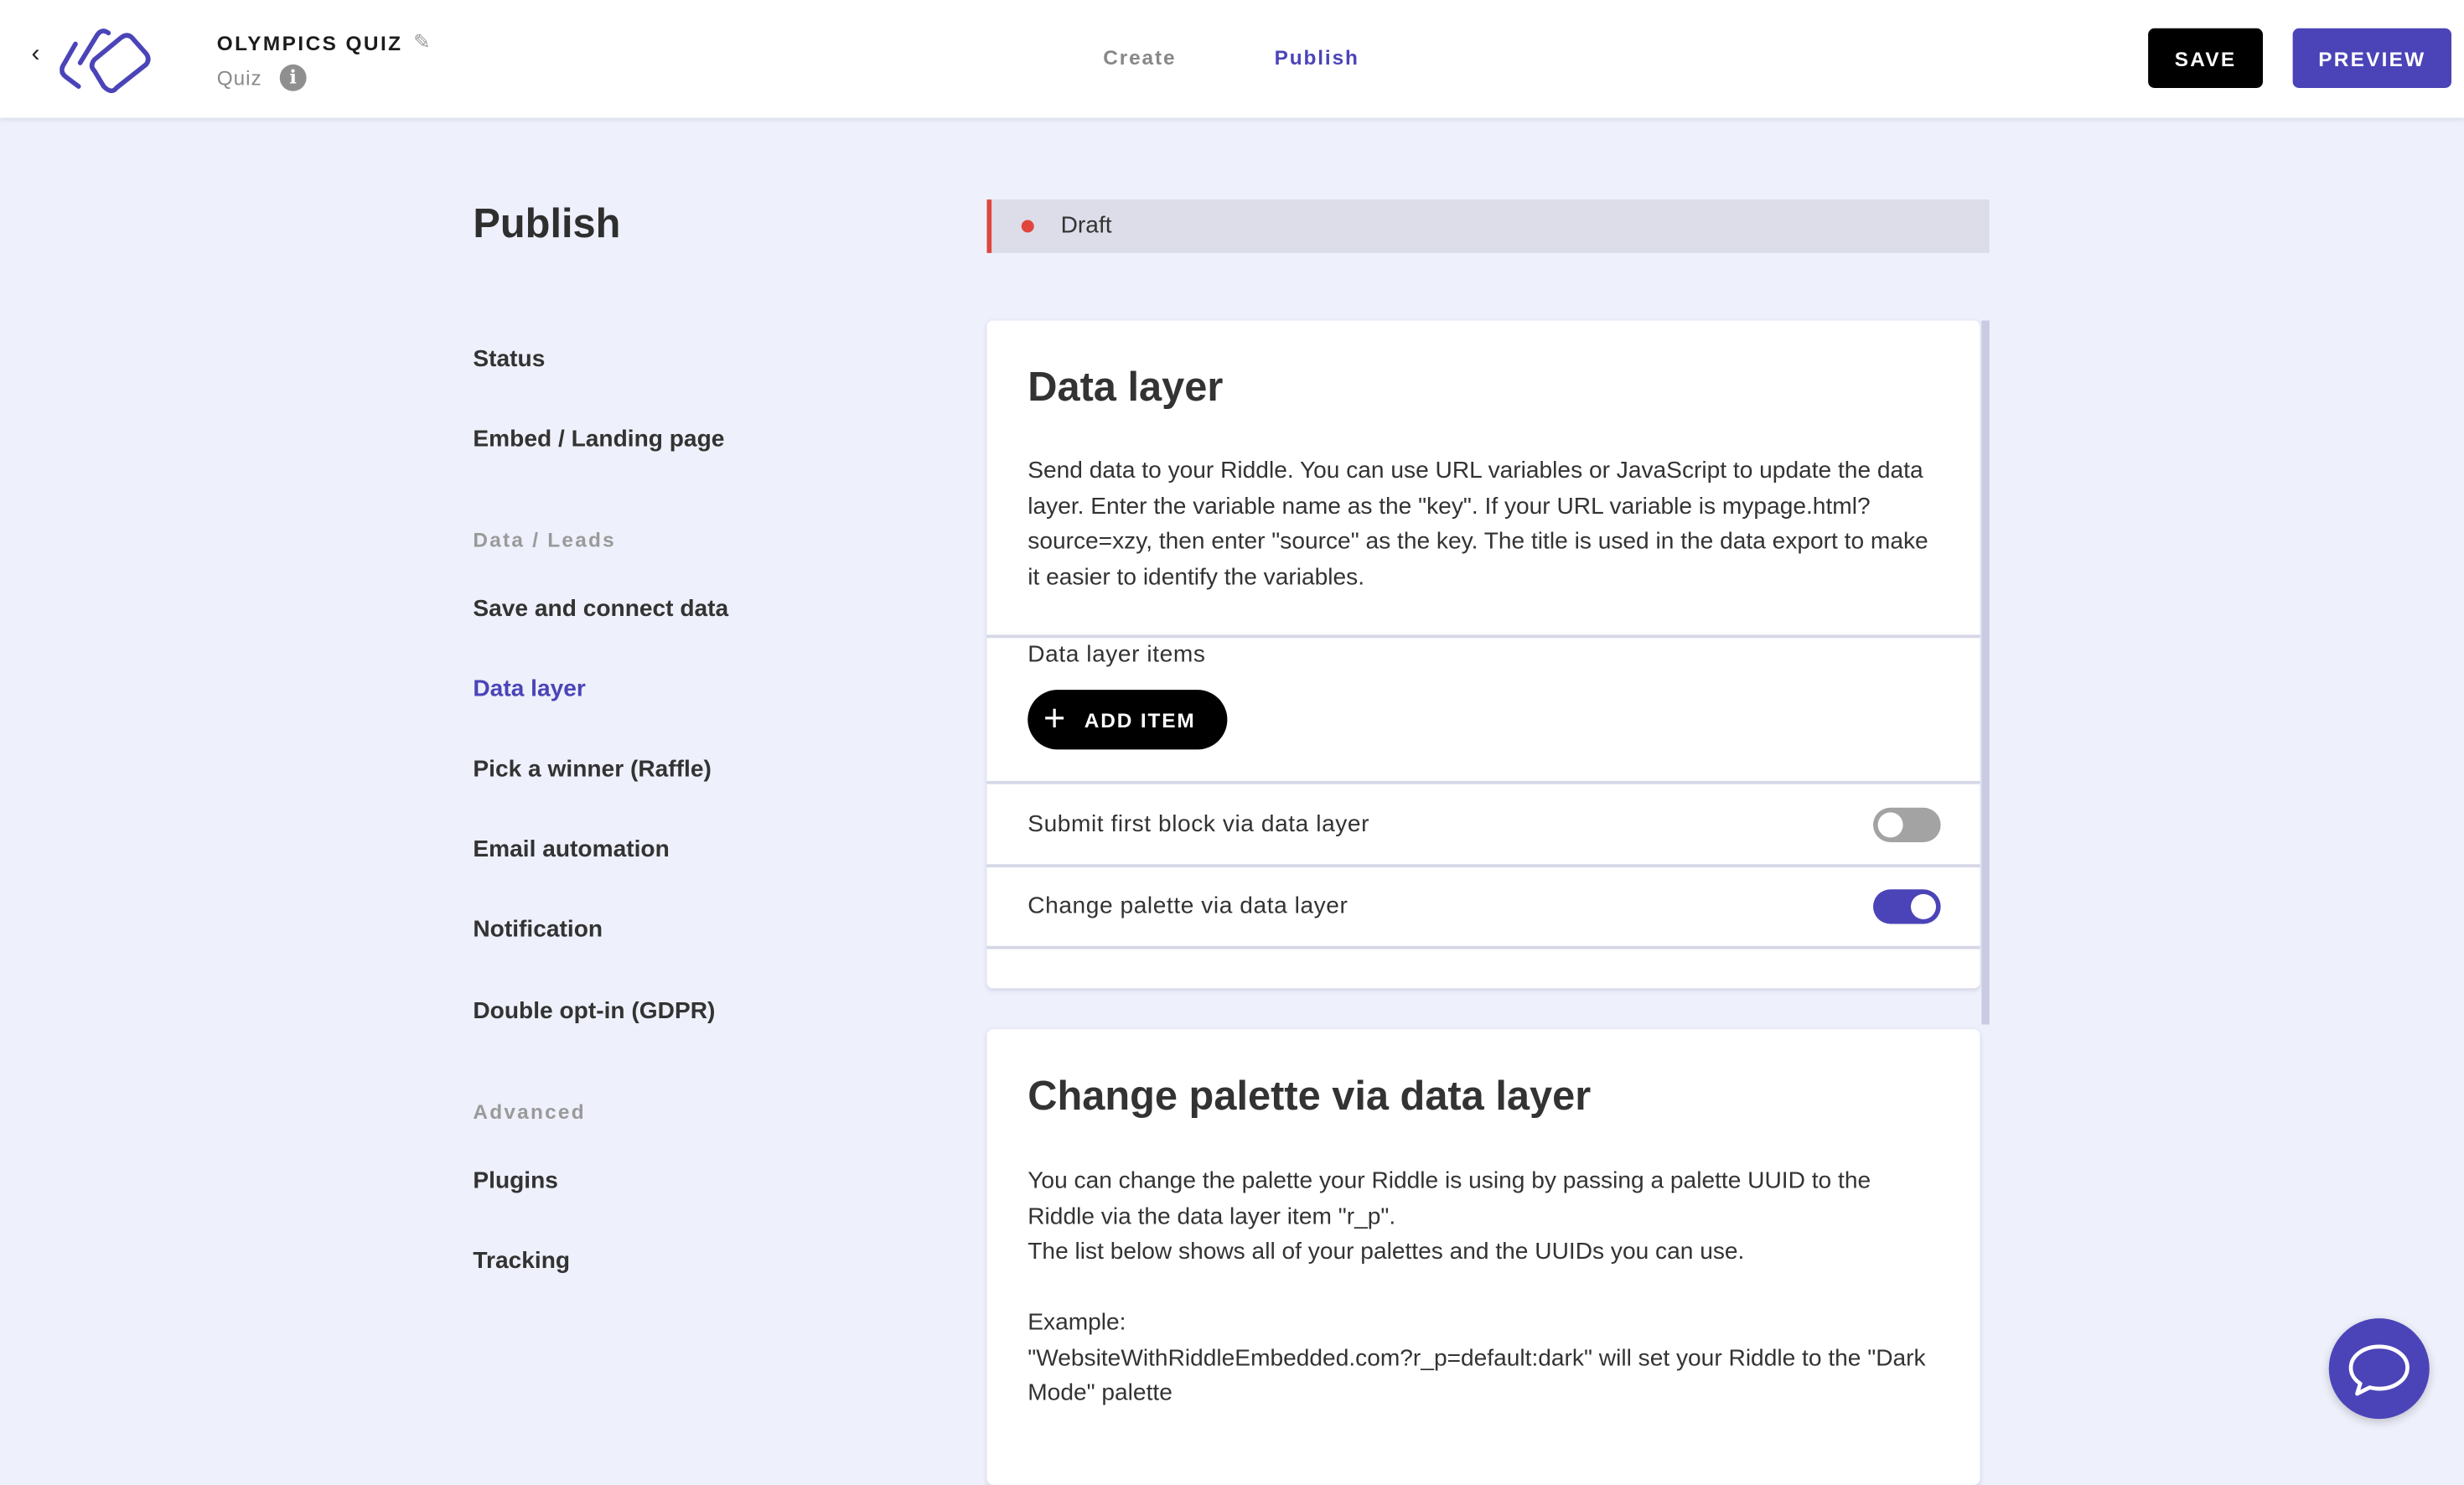  What do you see at coordinates (509, 359) in the screenshot?
I see `sidebar-item-status: Status` at bounding box center [509, 359].